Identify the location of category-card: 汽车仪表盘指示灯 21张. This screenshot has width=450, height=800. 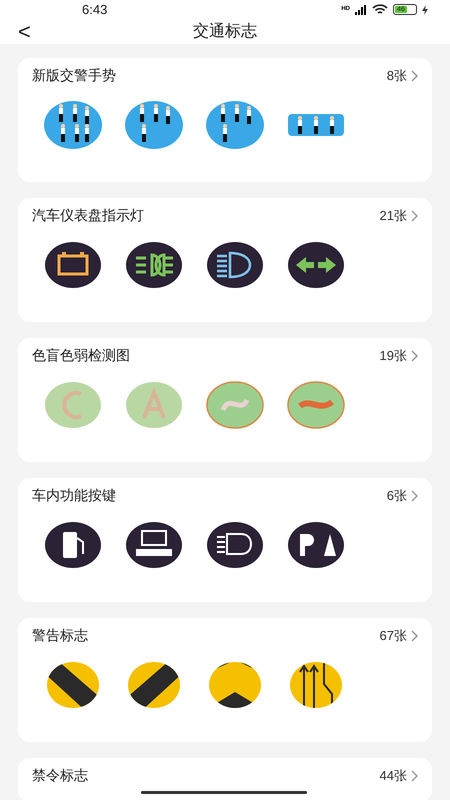
(225, 260).